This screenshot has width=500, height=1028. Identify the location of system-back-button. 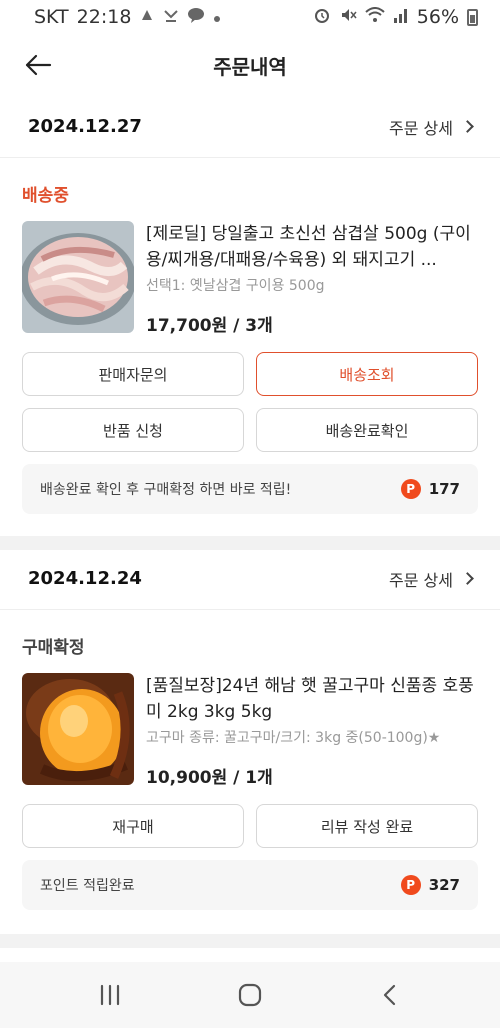
(390, 995).